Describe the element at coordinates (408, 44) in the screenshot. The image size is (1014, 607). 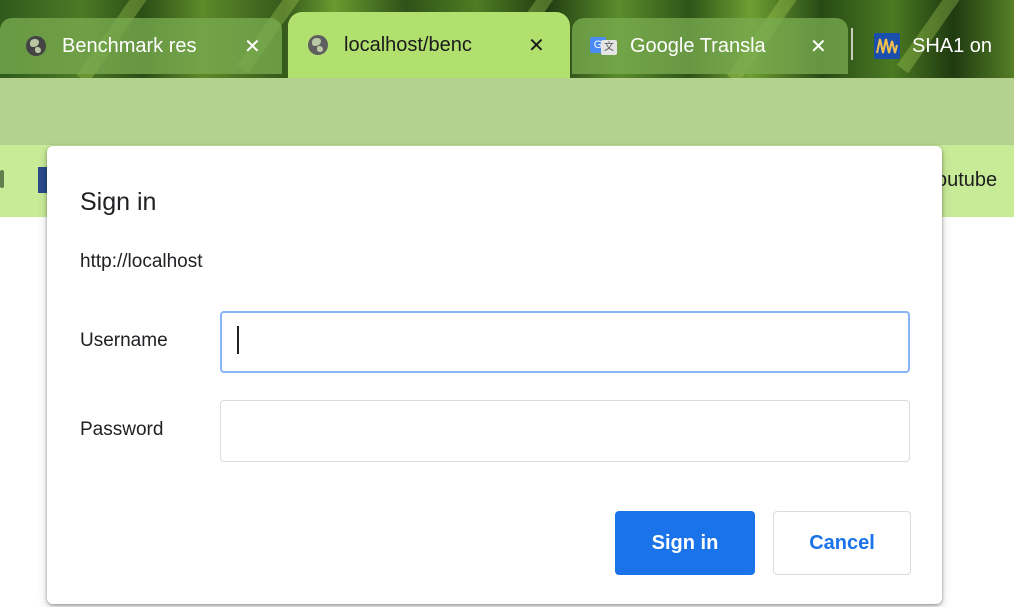
I see `tab-title: localhost/benc` at that location.